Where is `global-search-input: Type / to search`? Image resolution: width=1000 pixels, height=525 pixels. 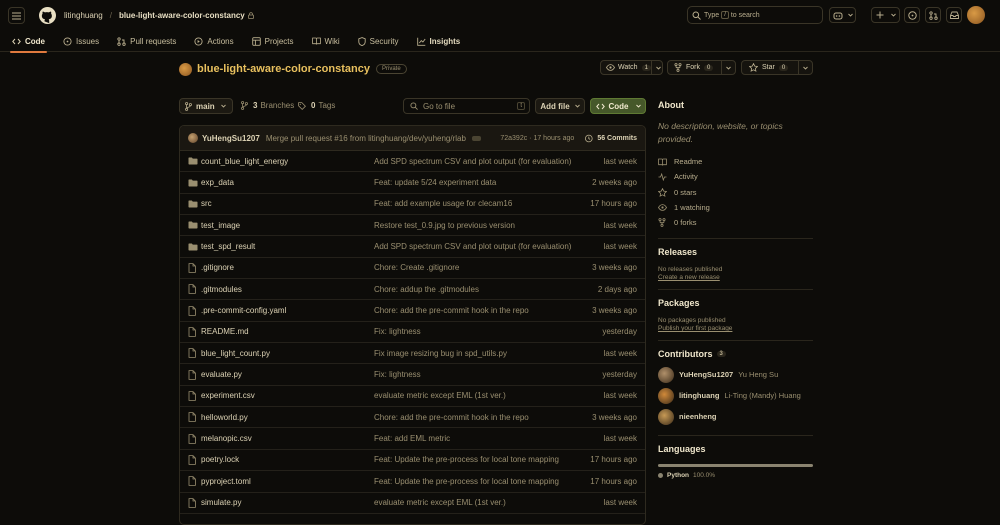 global-search-input: Type / to search is located at coordinates (755, 15).